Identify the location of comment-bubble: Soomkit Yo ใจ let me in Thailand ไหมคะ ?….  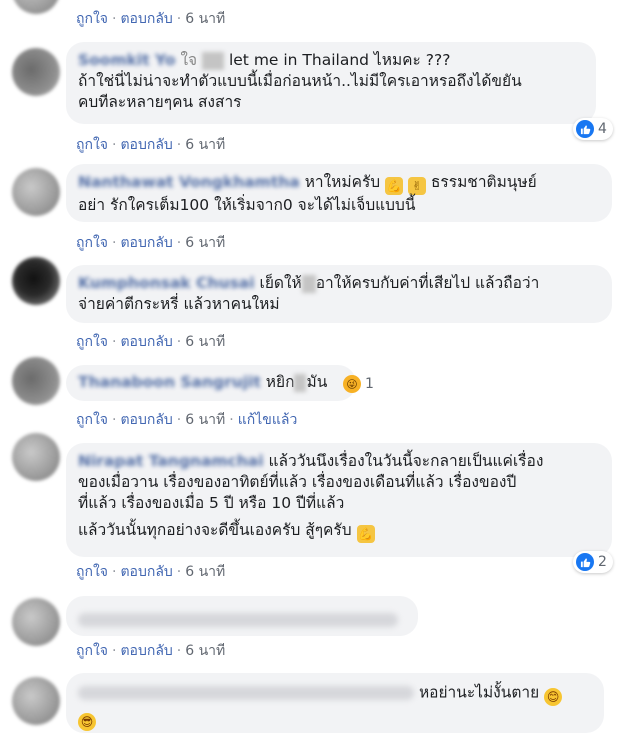
(331, 83).